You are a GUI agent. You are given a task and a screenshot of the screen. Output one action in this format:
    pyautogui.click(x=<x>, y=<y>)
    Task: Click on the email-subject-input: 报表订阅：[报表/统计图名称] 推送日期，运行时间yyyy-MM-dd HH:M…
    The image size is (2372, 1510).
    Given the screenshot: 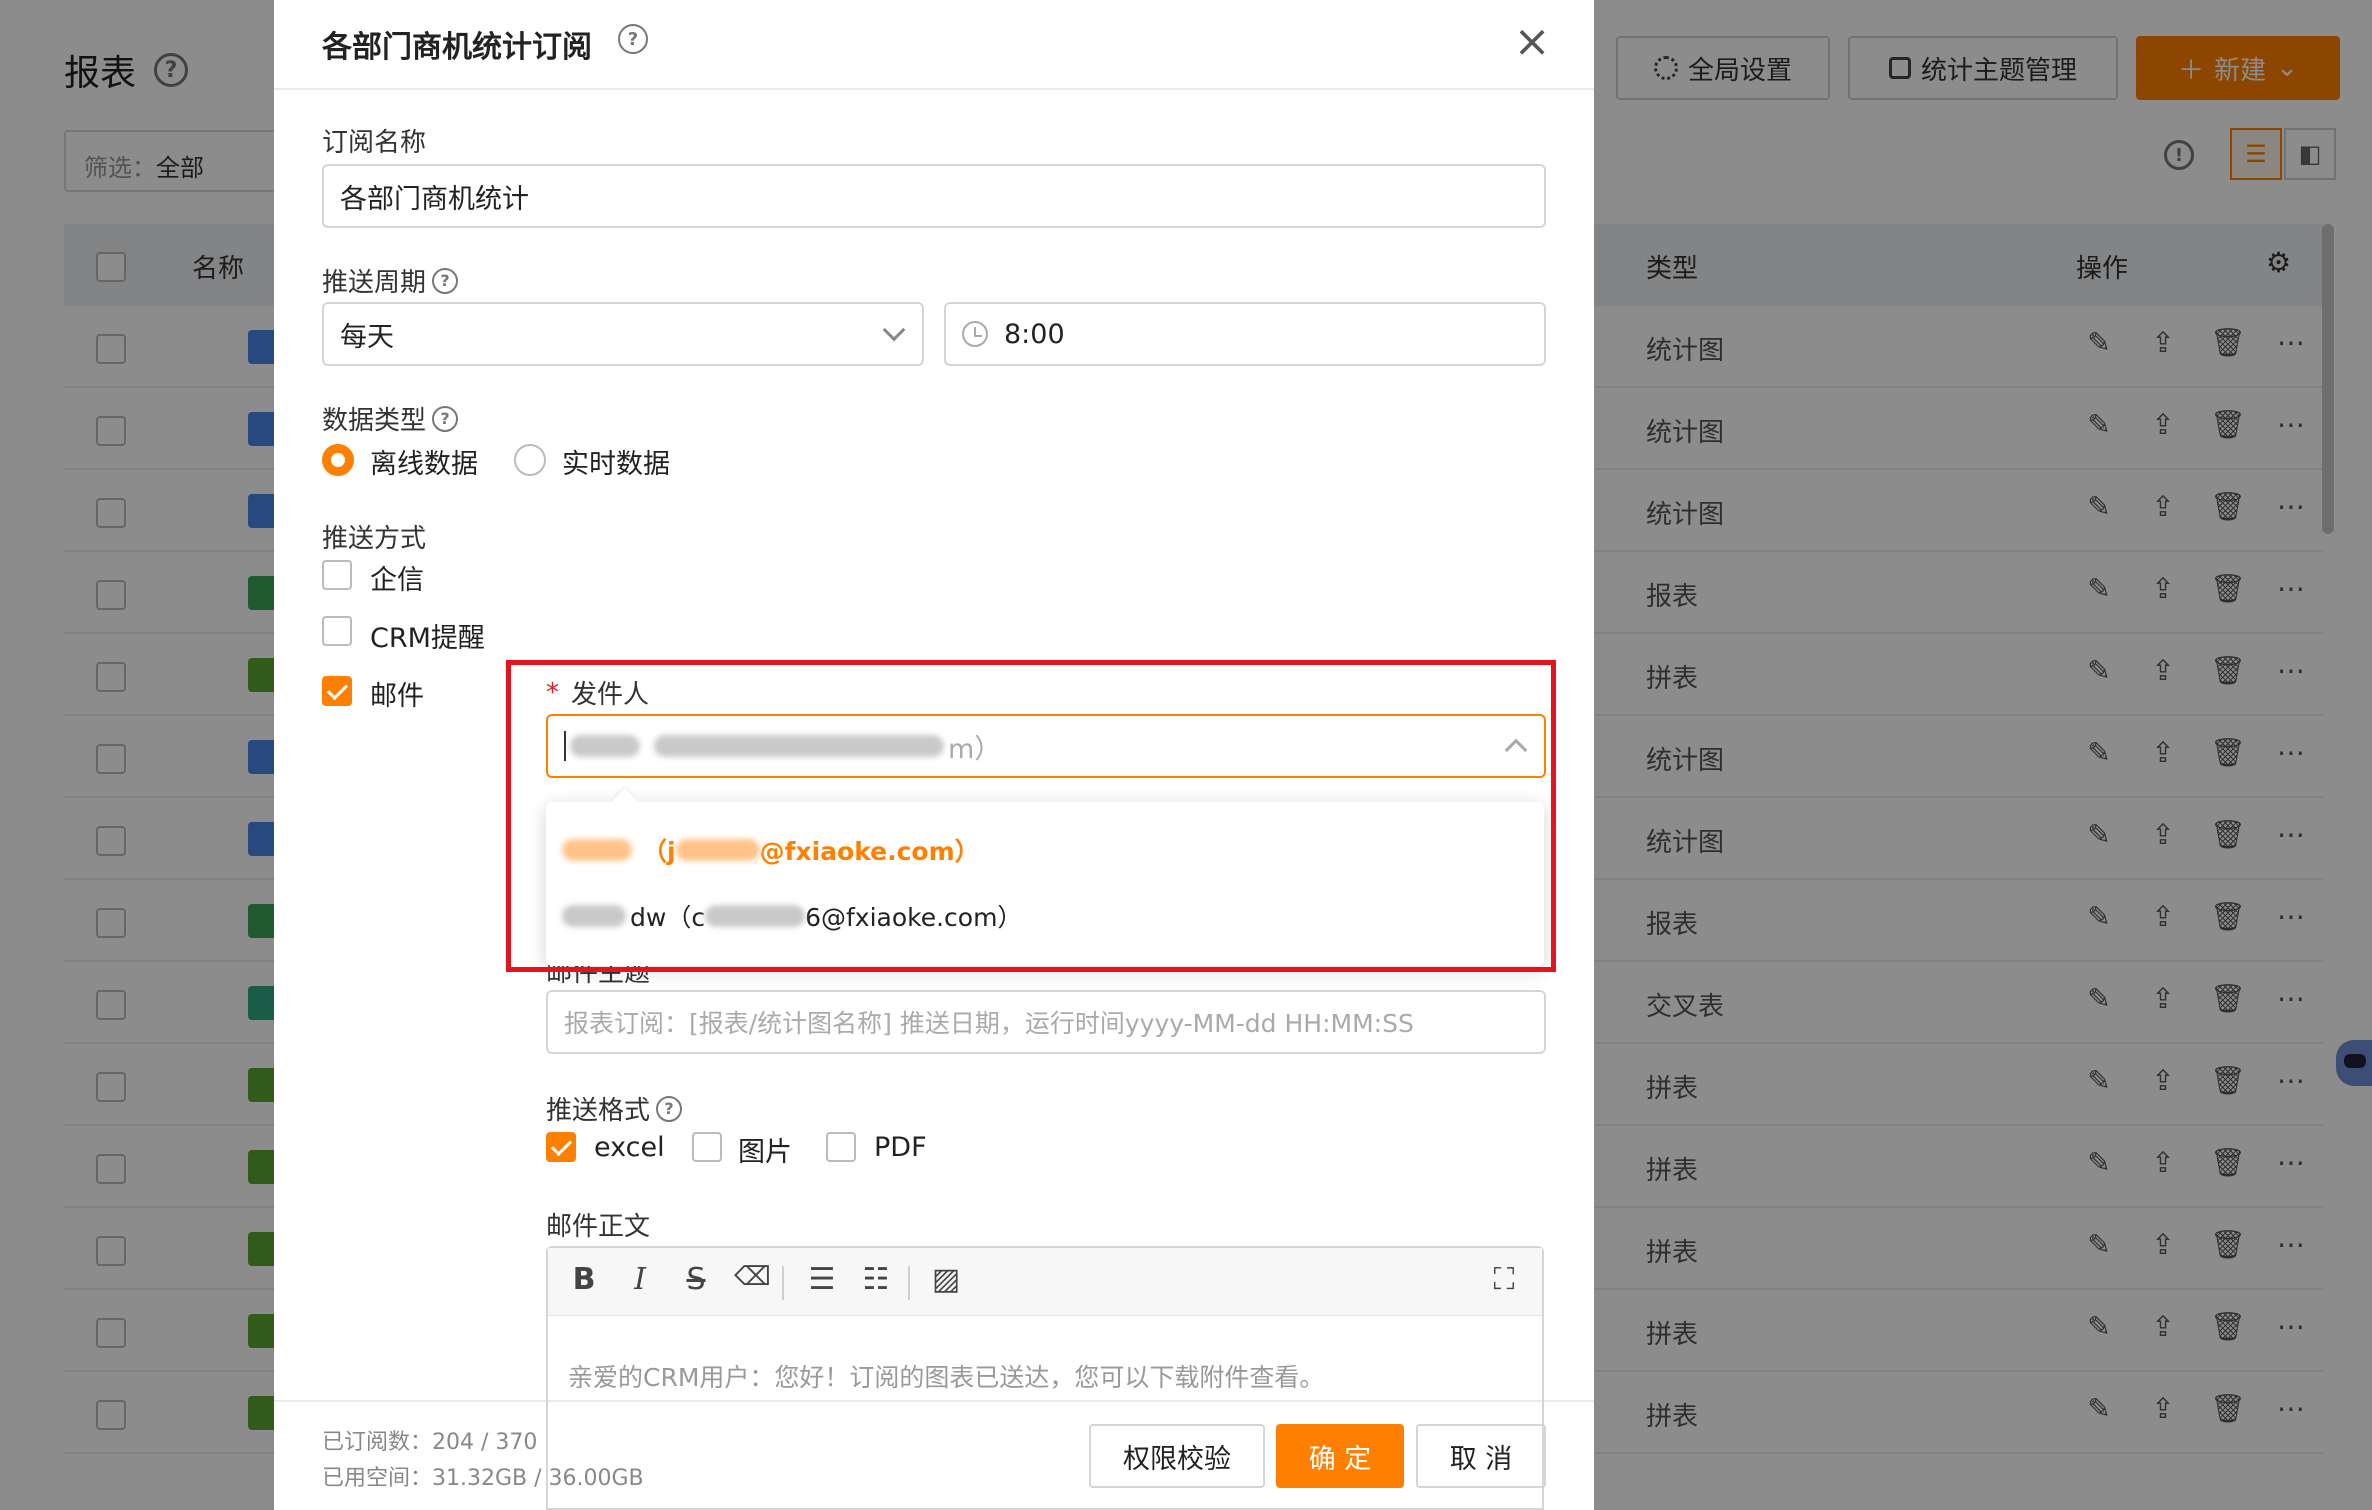 What is the action you would take?
    pyautogui.click(x=1046, y=1022)
    